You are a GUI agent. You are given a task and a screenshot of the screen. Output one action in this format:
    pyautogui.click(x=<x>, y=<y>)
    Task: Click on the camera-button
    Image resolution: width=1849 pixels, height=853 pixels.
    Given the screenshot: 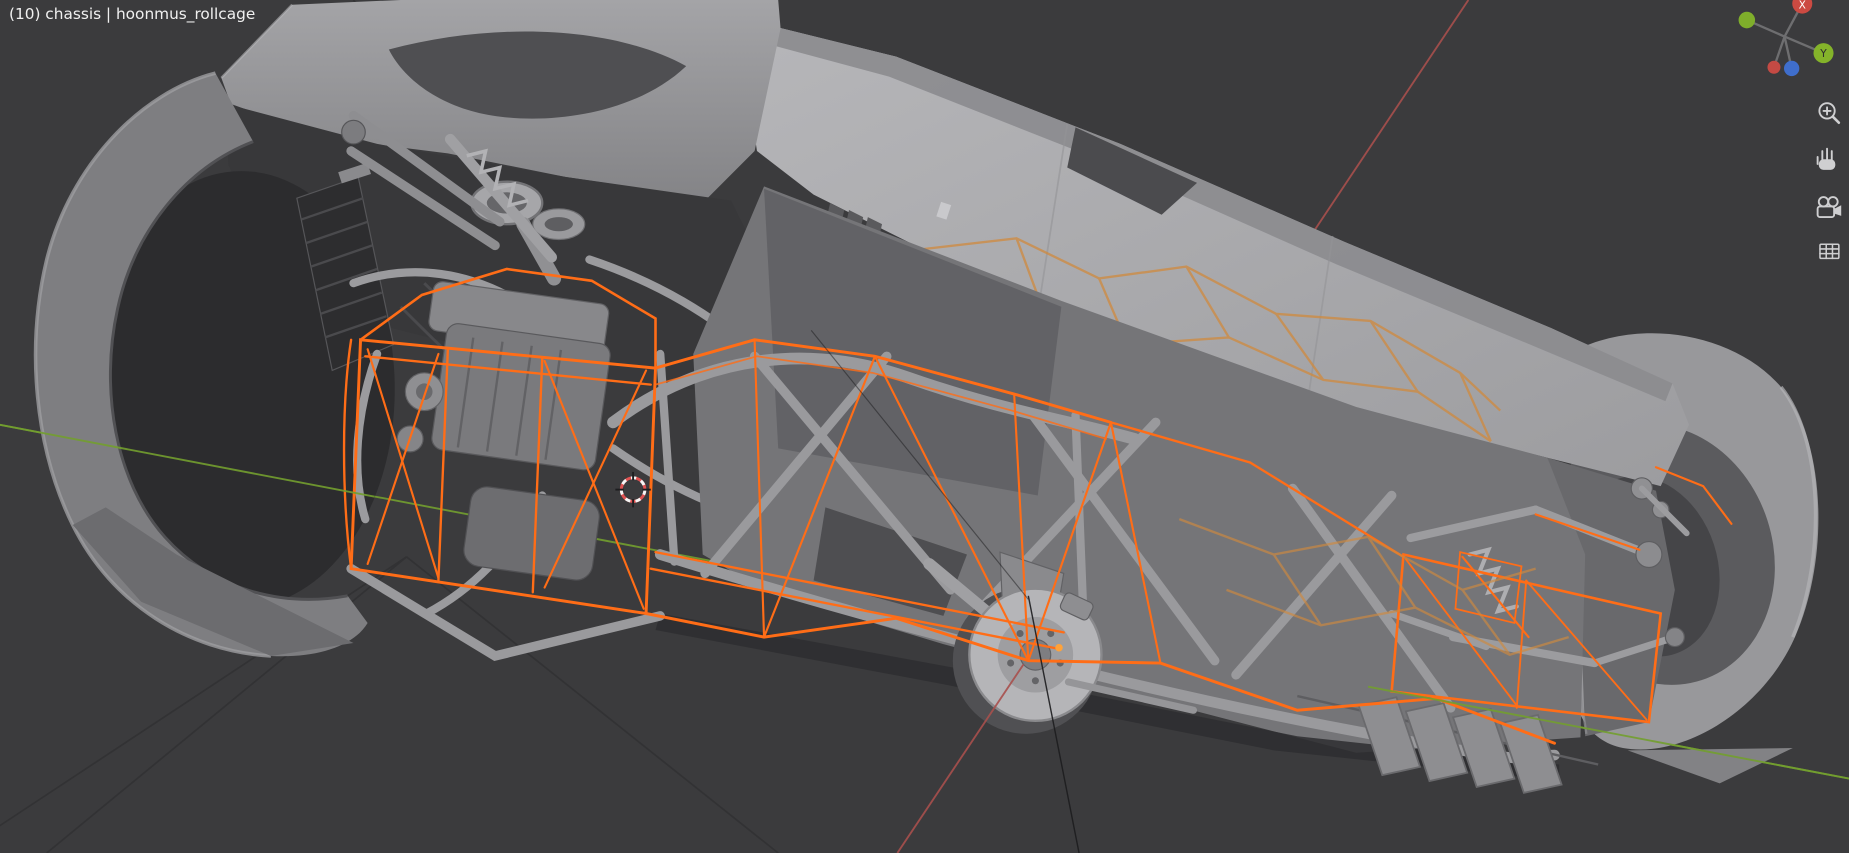 What is the action you would take?
    pyautogui.click(x=1829, y=207)
    